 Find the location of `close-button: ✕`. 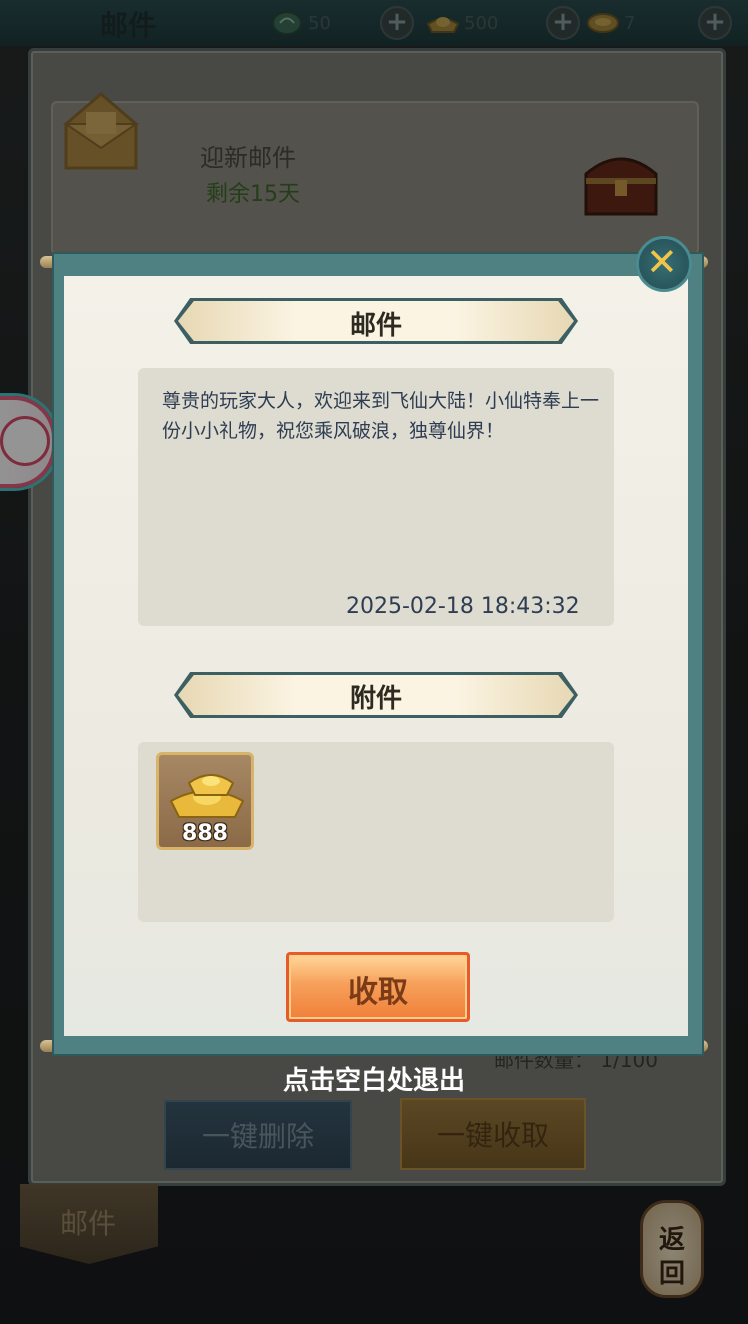

close-button: ✕ is located at coordinates (664, 264).